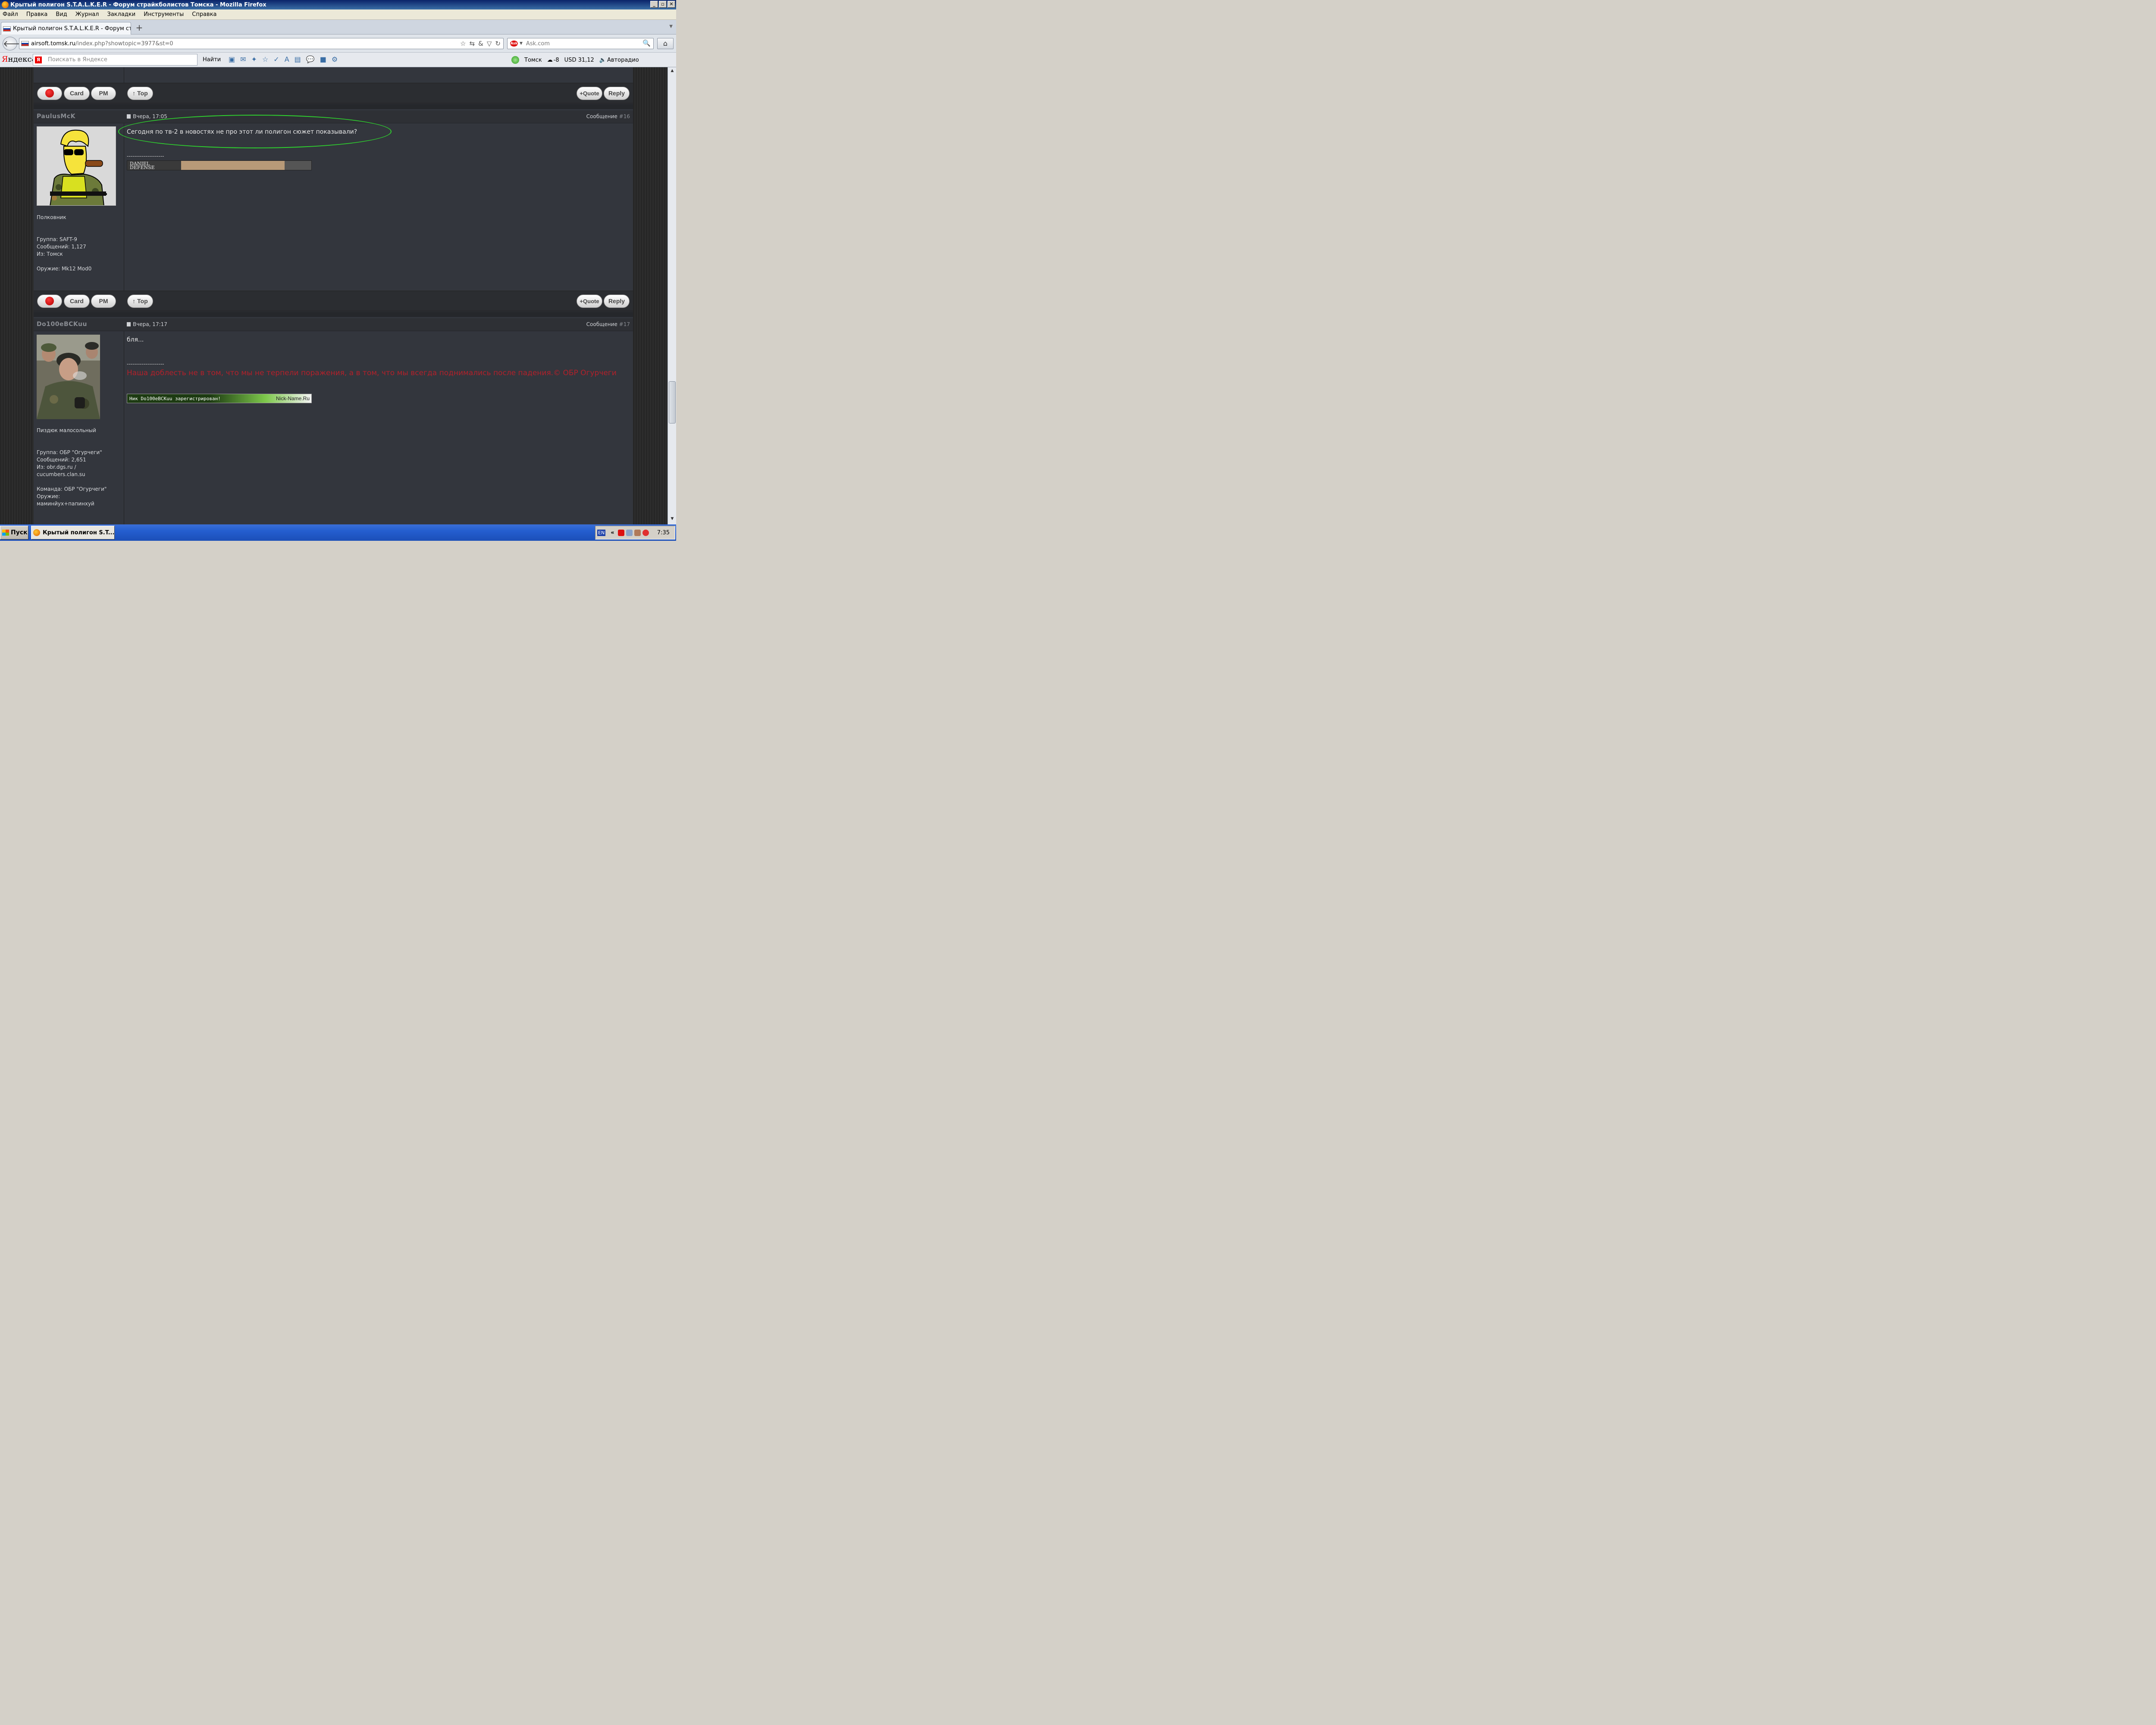 The image size is (2156, 1725). Describe the element at coordinates (515, 60) in the screenshot. I see `geo-icon` at that location.